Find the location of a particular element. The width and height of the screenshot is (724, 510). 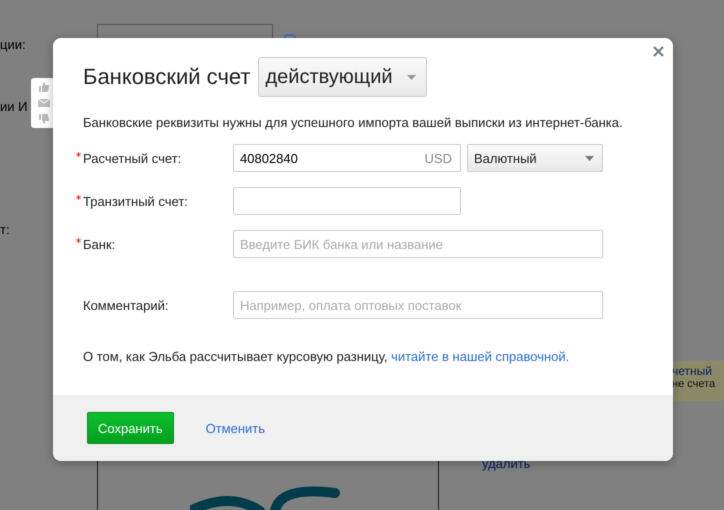

thumbs-up-icon is located at coordinates (44, 86).